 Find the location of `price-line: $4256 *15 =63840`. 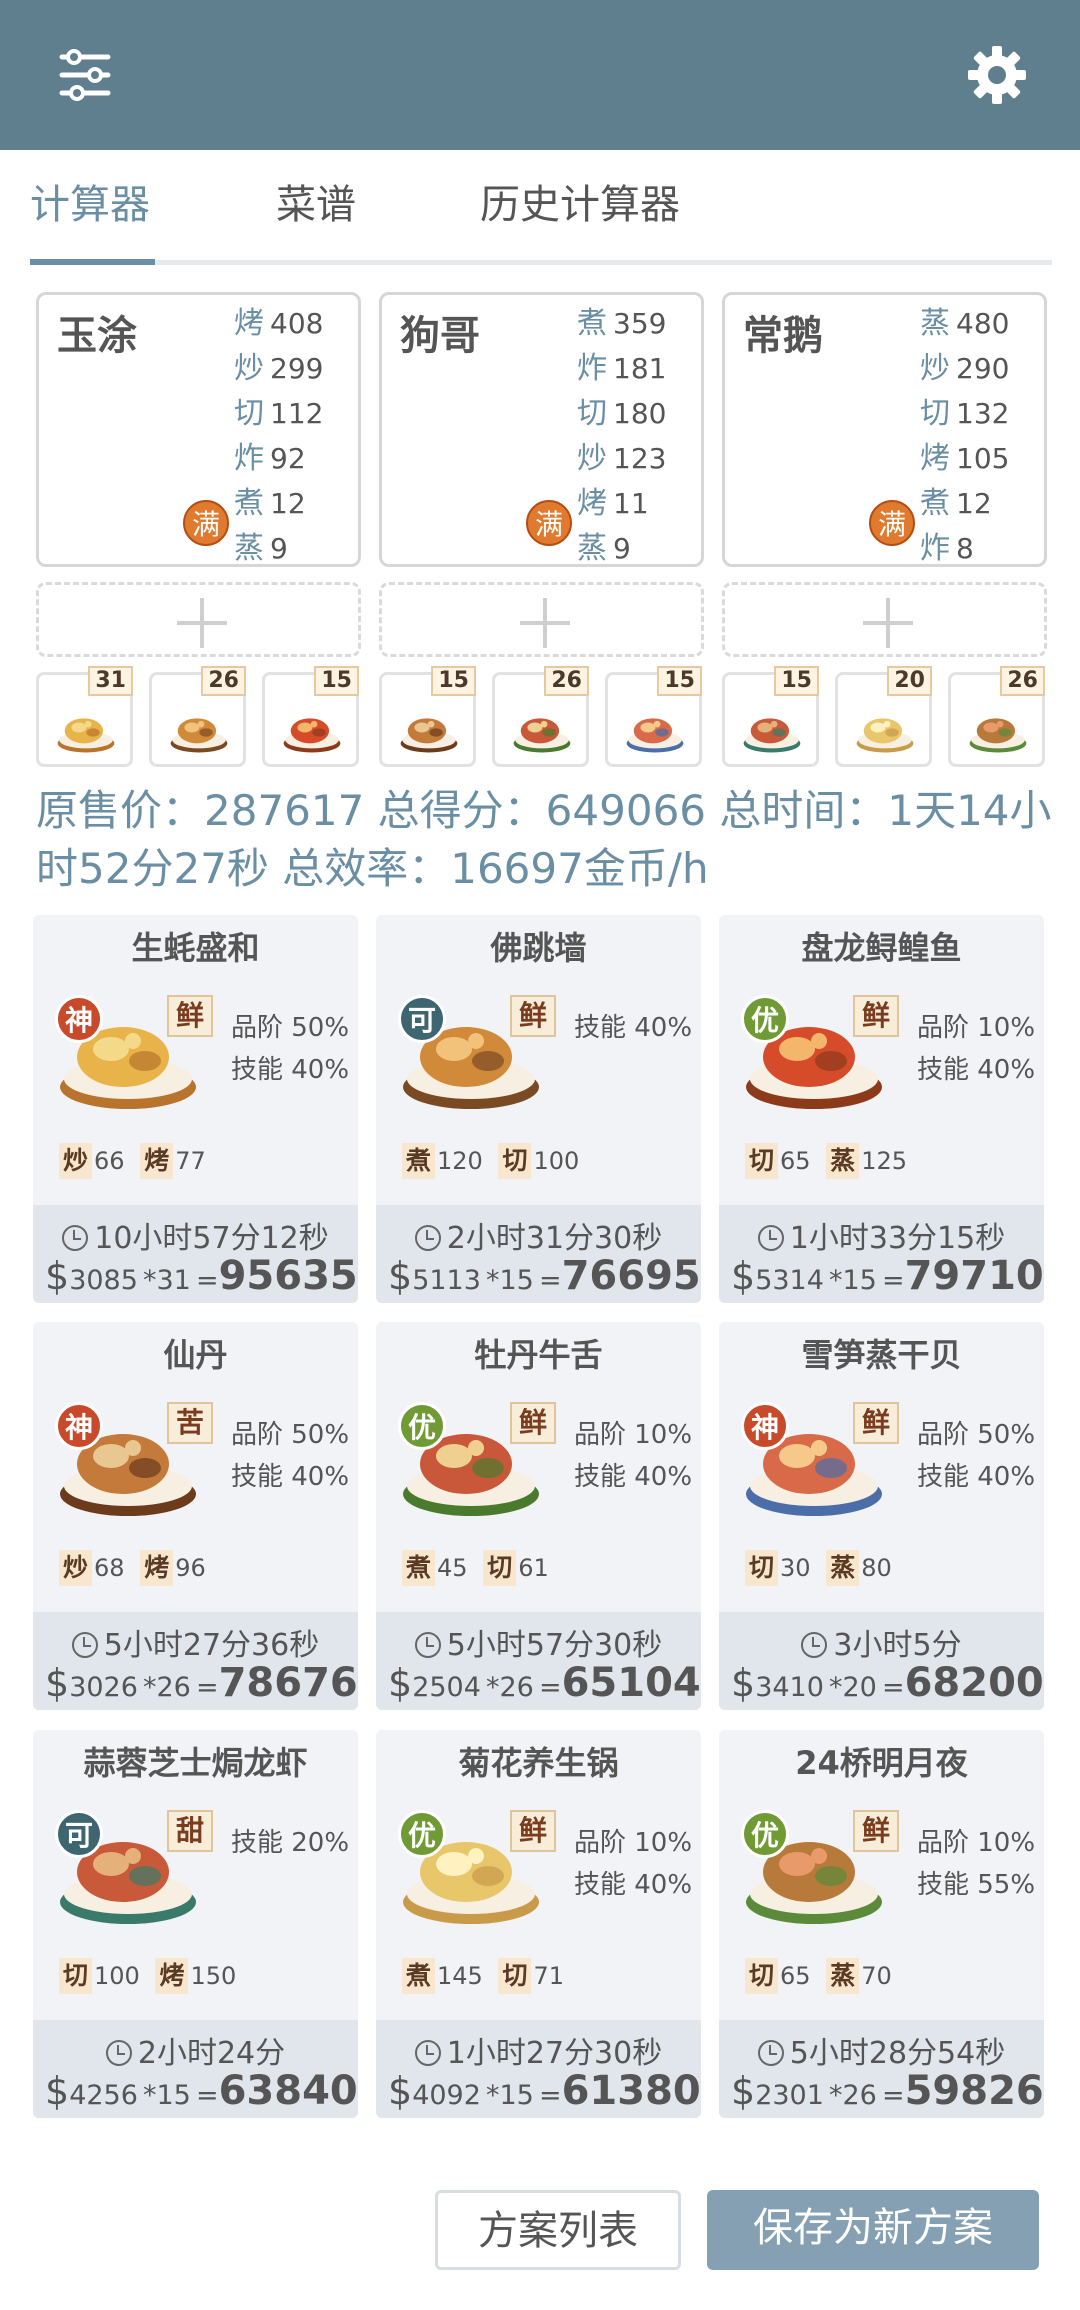

price-line: $4256 *15 =63840 is located at coordinates (201, 2091).